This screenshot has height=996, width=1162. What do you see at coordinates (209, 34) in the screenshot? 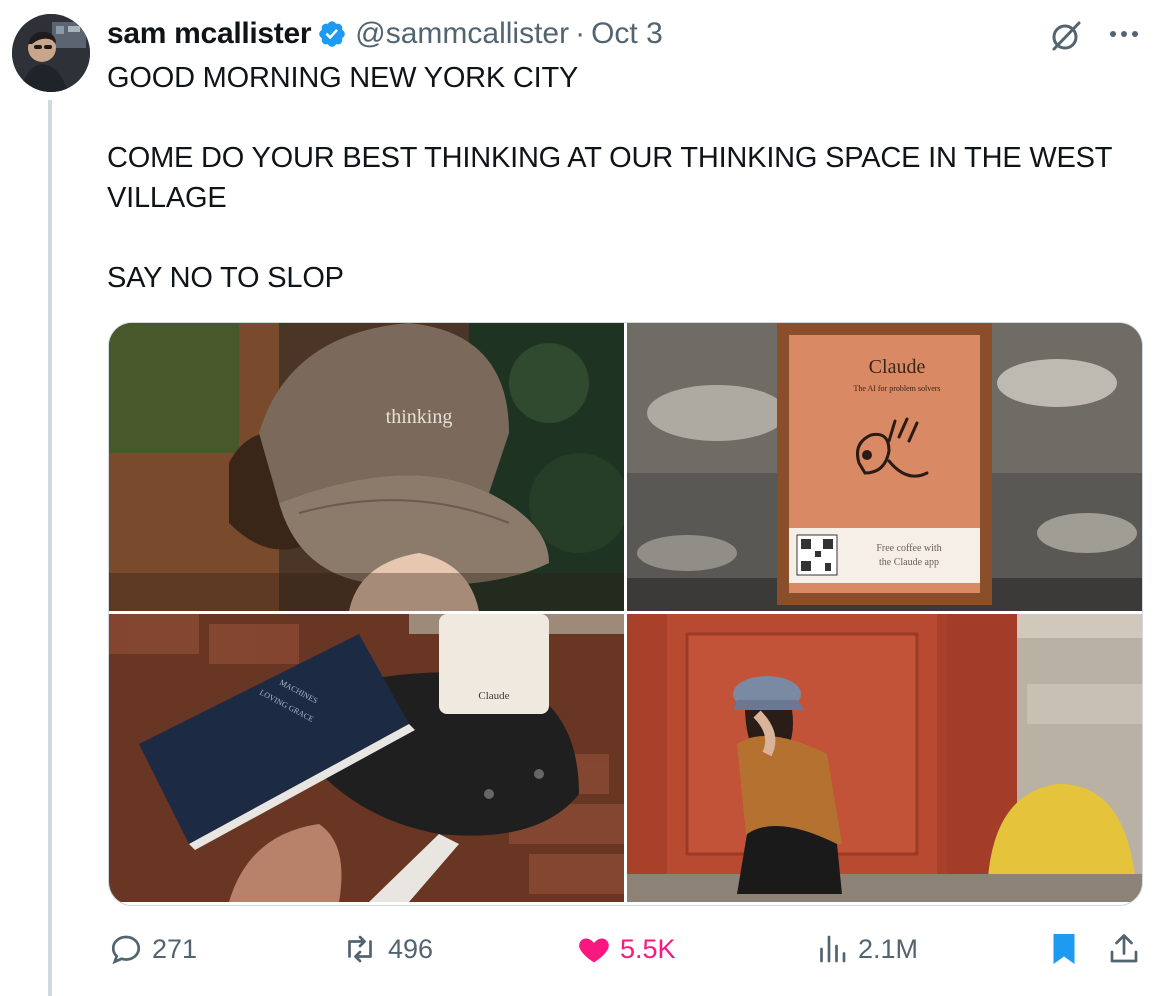
I see `author-name: sam mcallister` at bounding box center [209, 34].